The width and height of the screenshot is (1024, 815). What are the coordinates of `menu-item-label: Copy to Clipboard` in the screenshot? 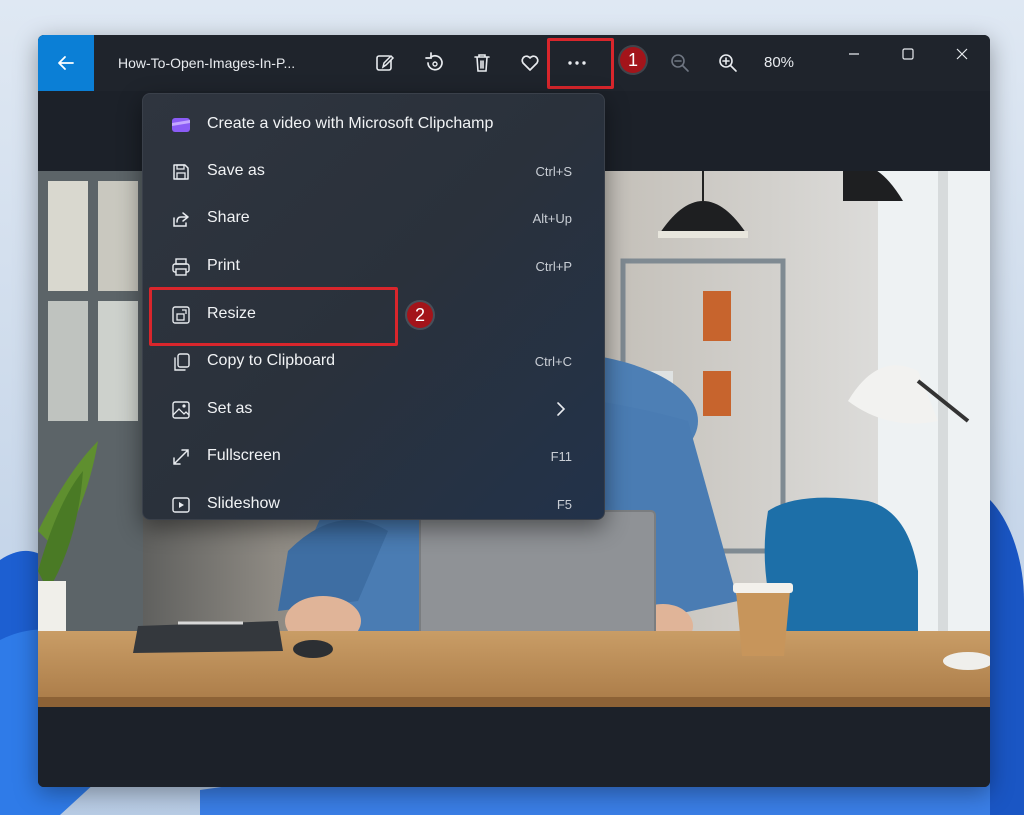 It's located at (271, 360).